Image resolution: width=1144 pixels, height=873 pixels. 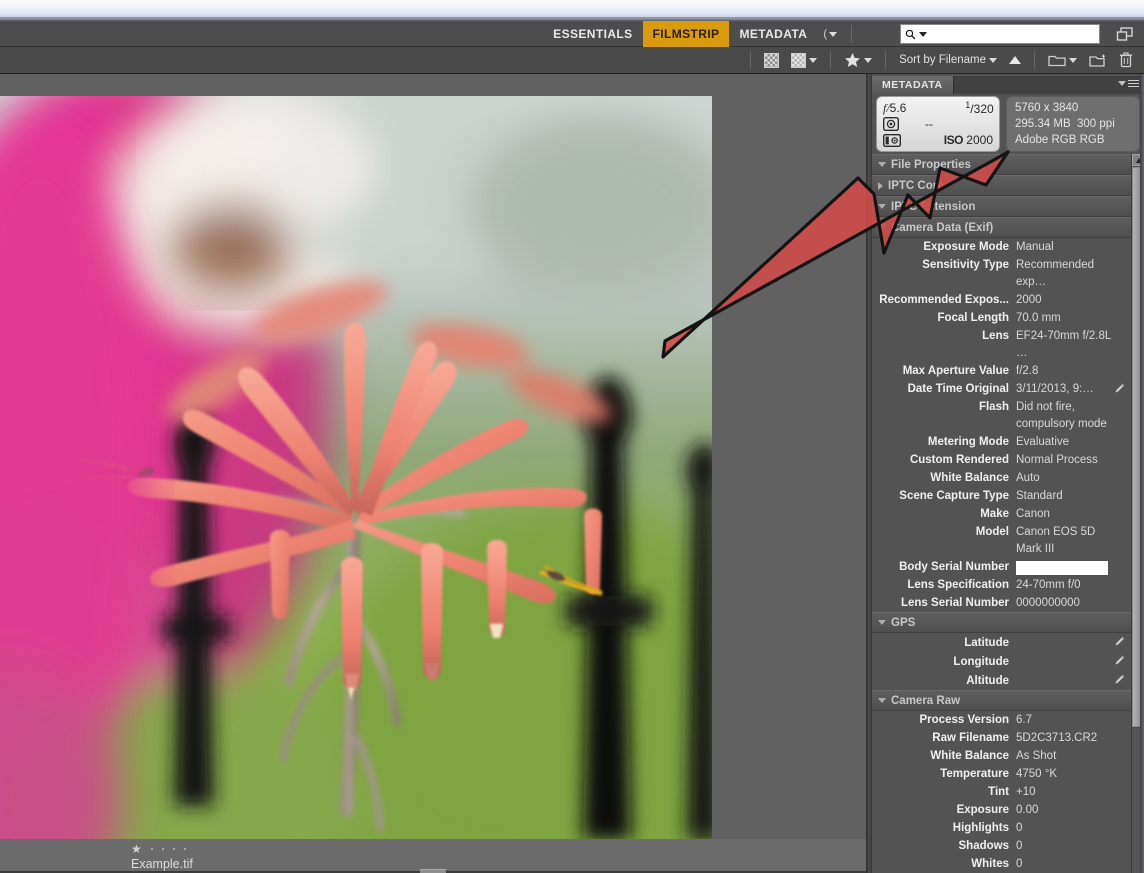 I want to click on metadata-row: Temperature 4750 °K, so click(x=1001, y=774).